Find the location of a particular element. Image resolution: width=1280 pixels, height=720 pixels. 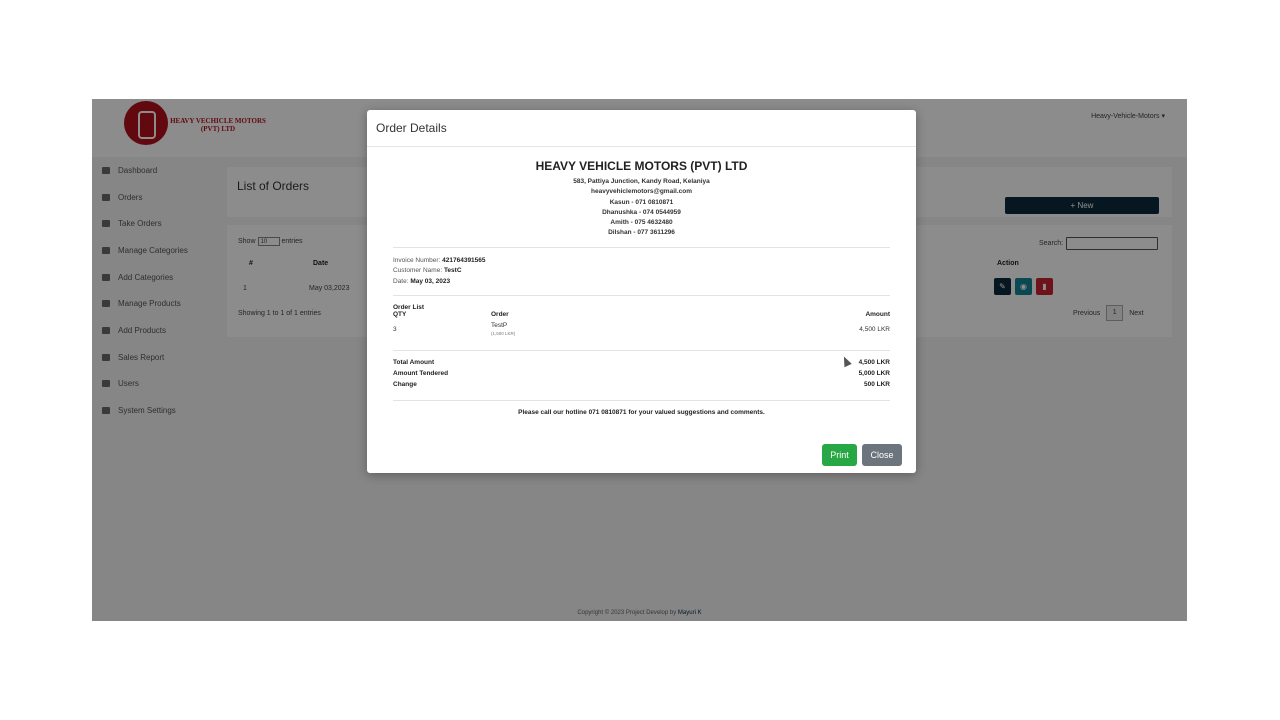

phone-line: Kasun - 071 0810871 is located at coordinates (641, 202).